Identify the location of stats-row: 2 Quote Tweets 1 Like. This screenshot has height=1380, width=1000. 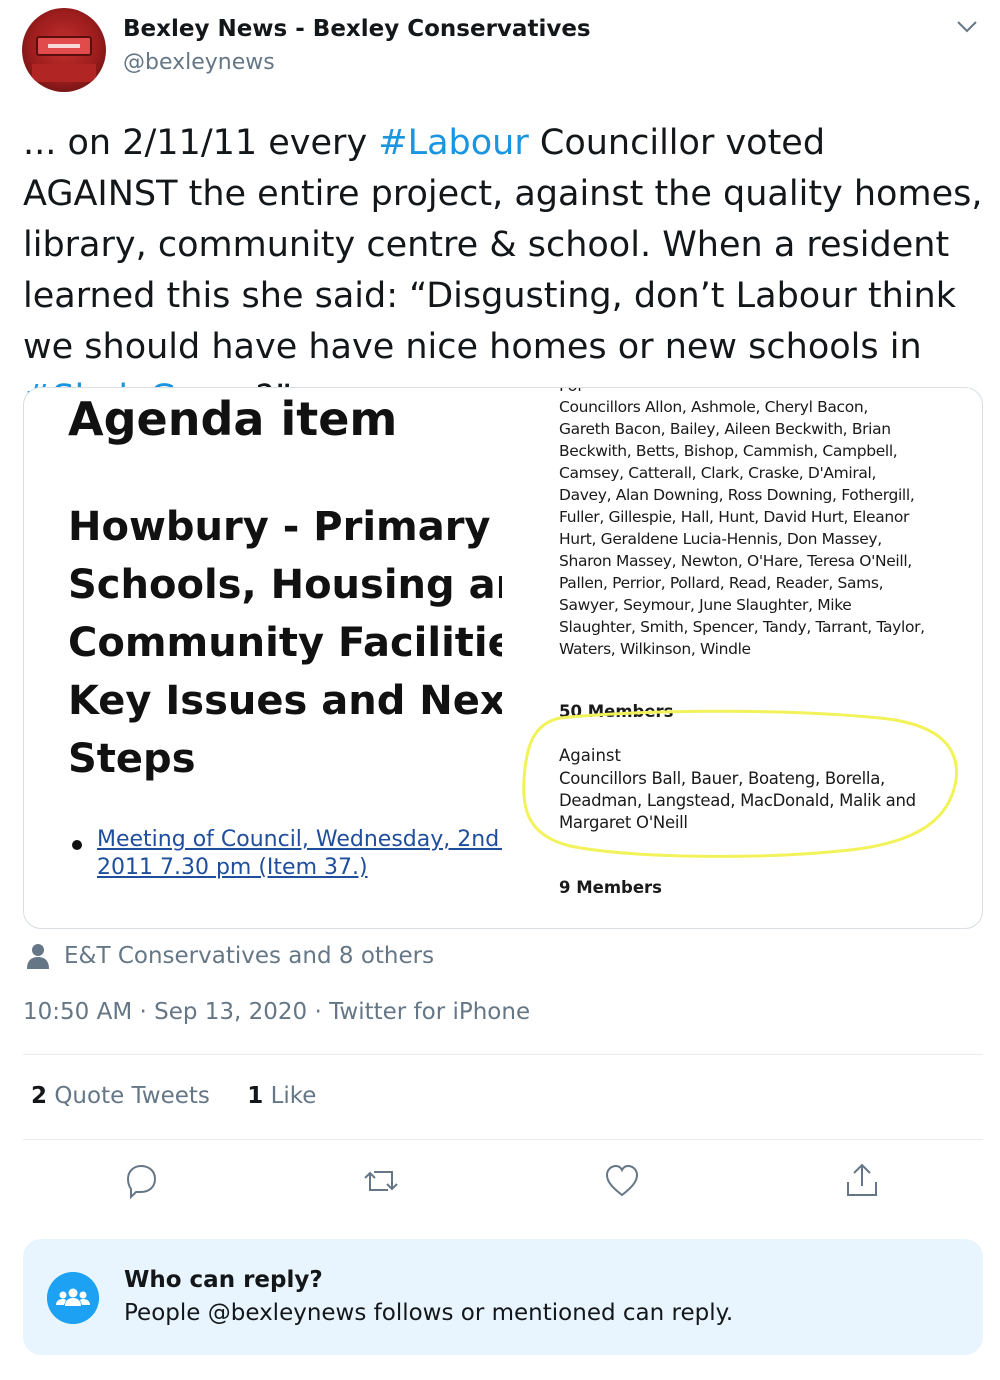
(188, 1096).